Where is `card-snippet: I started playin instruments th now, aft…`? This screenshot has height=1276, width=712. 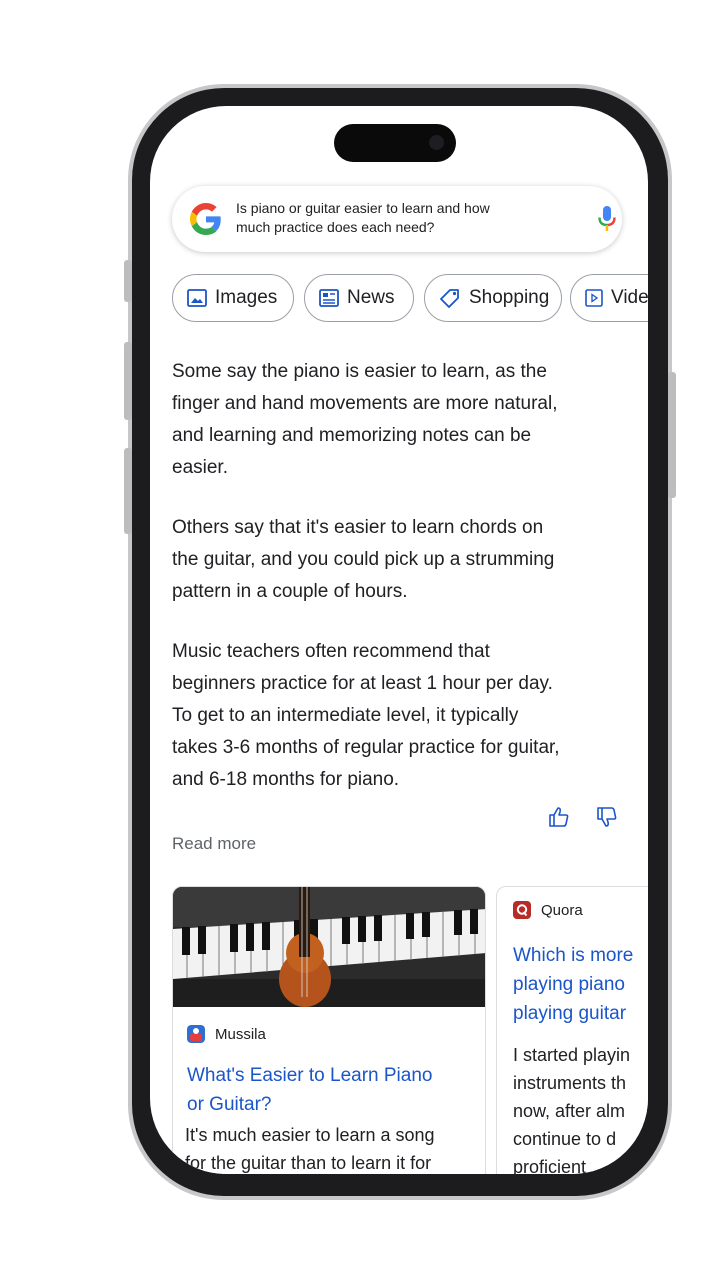
card-snippet: I started playin instruments th now, aft… is located at coordinates (580, 1107).